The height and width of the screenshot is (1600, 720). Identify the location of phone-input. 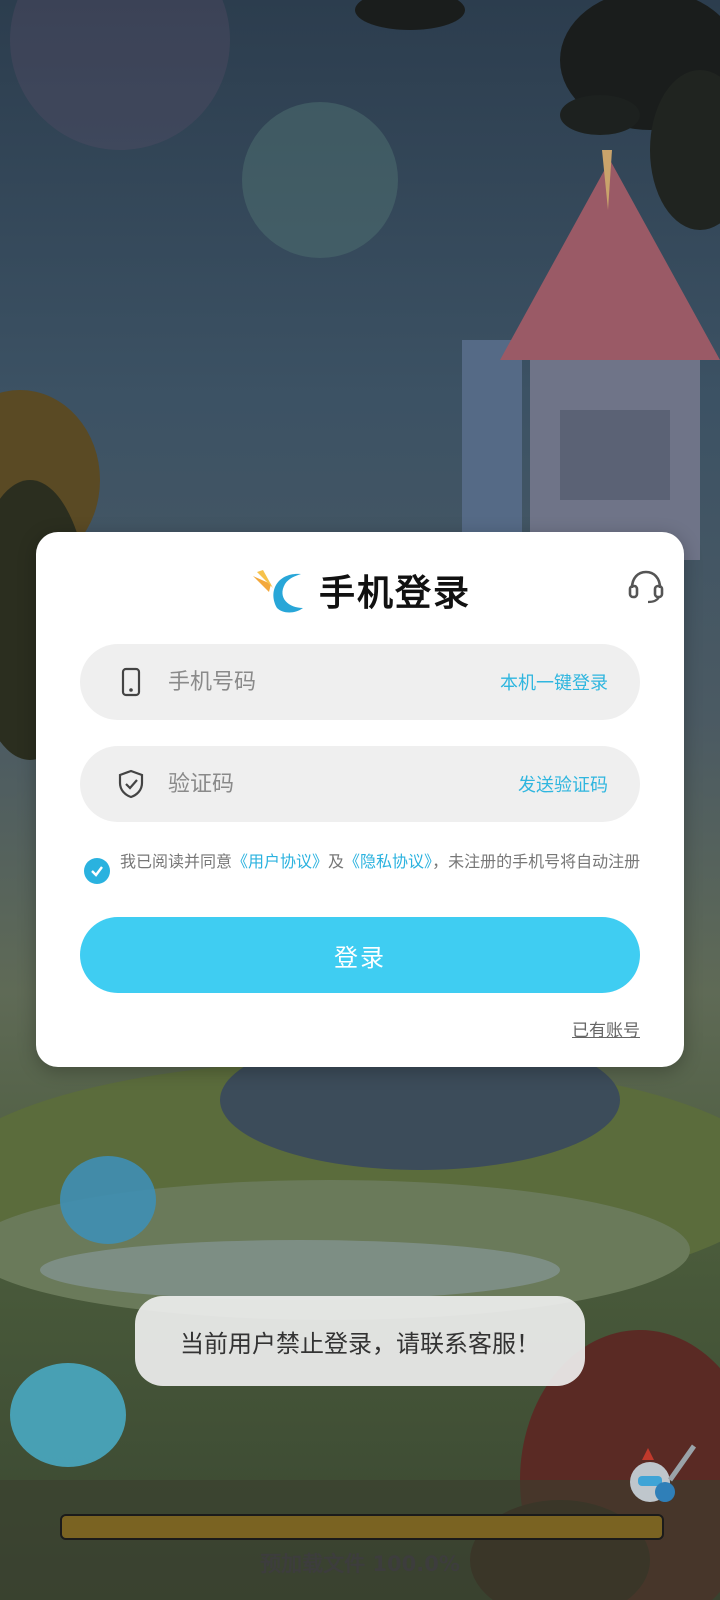
(333, 682).